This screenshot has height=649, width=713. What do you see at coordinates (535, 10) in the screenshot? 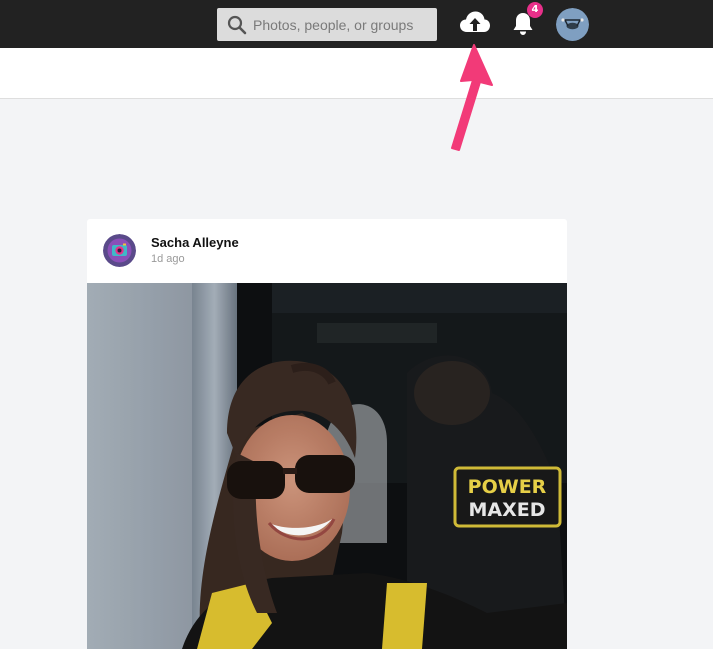
I see `notification-badge: 4` at bounding box center [535, 10].